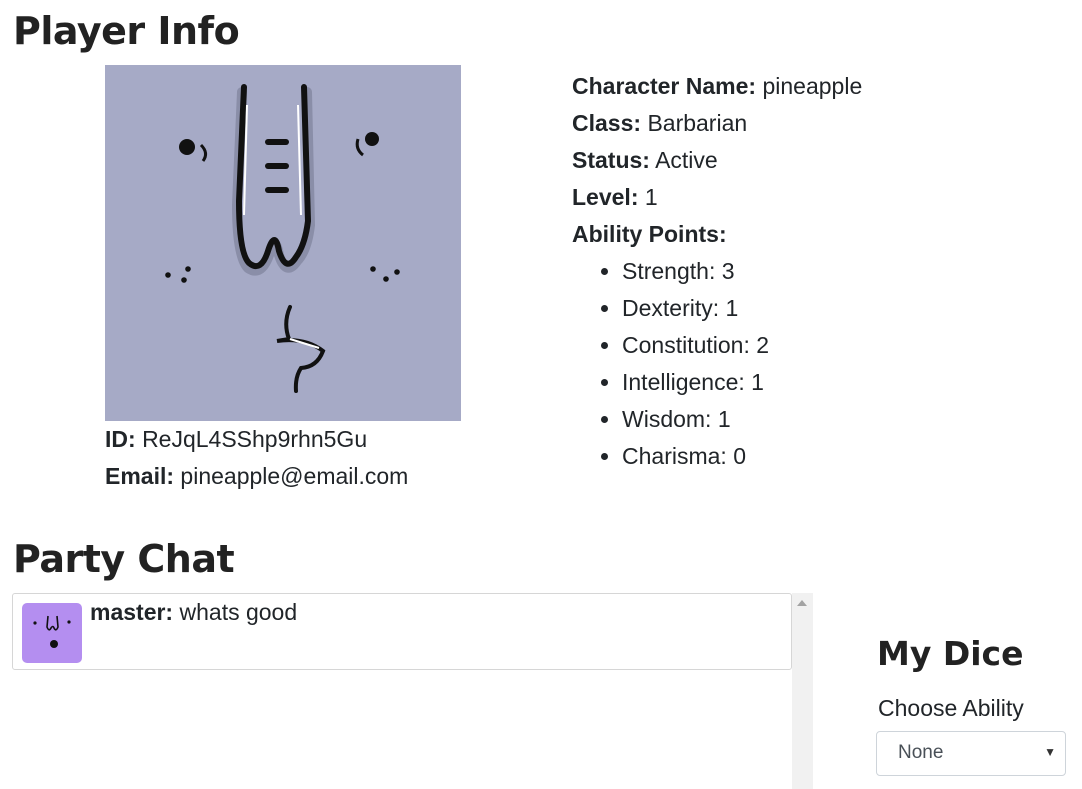 The image size is (1082, 789). Describe the element at coordinates (742, 458) in the screenshot. I see `list-item: Charisma: 0` at that location.